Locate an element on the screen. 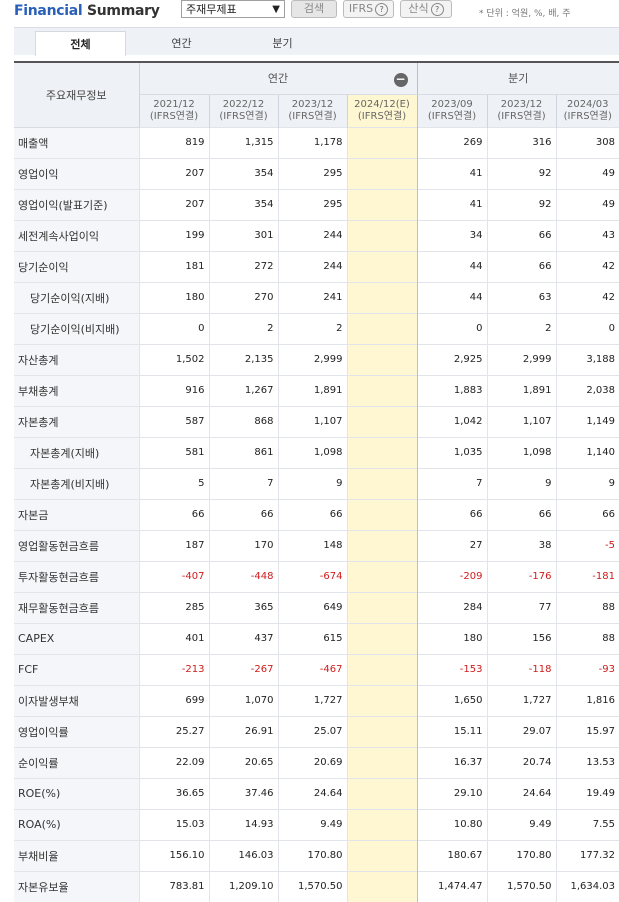 The image size is (619, 902). table-cell: 88 is located at coordinates (587, 638).